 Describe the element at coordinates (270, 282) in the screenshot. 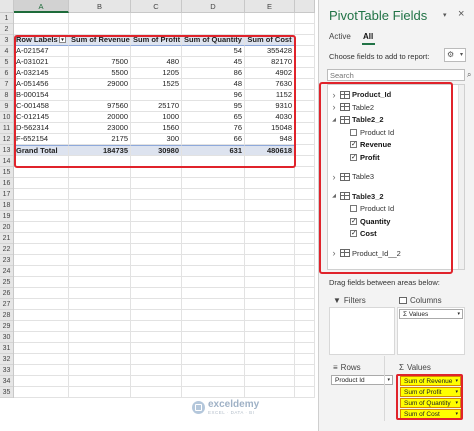

I see `cell-e25` at that location.